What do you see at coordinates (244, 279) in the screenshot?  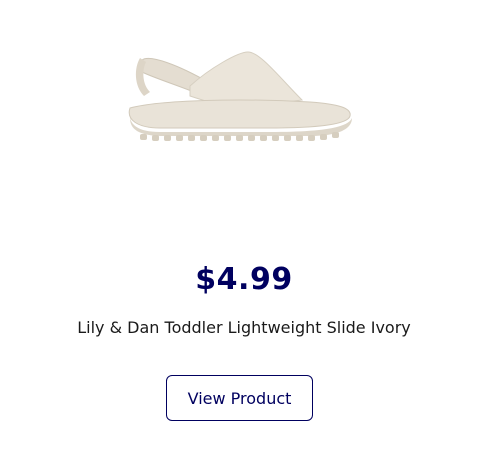 I see `product-price: $4.99` at bounding box center [244, 279].